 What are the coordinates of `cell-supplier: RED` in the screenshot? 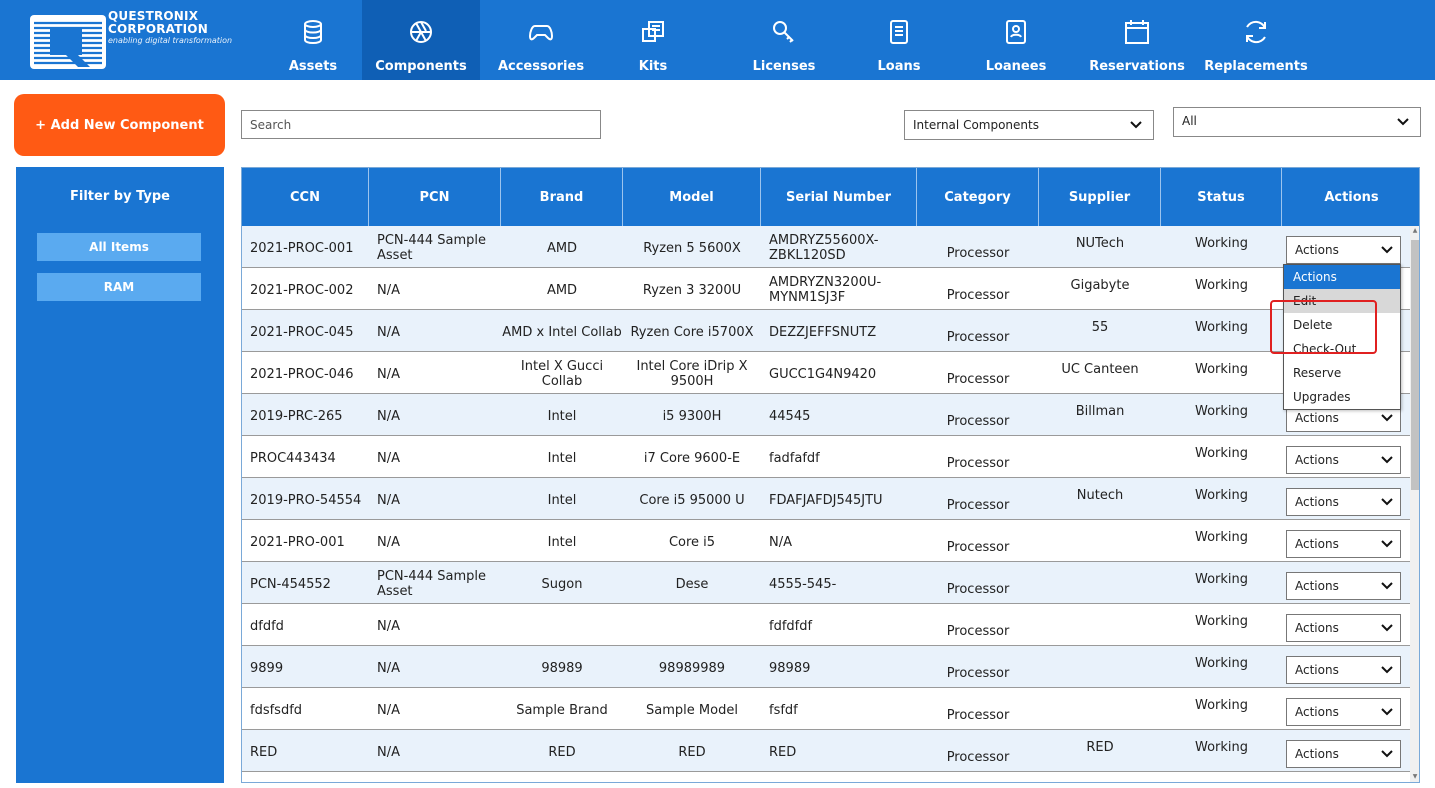 It's located at (1100, 747).